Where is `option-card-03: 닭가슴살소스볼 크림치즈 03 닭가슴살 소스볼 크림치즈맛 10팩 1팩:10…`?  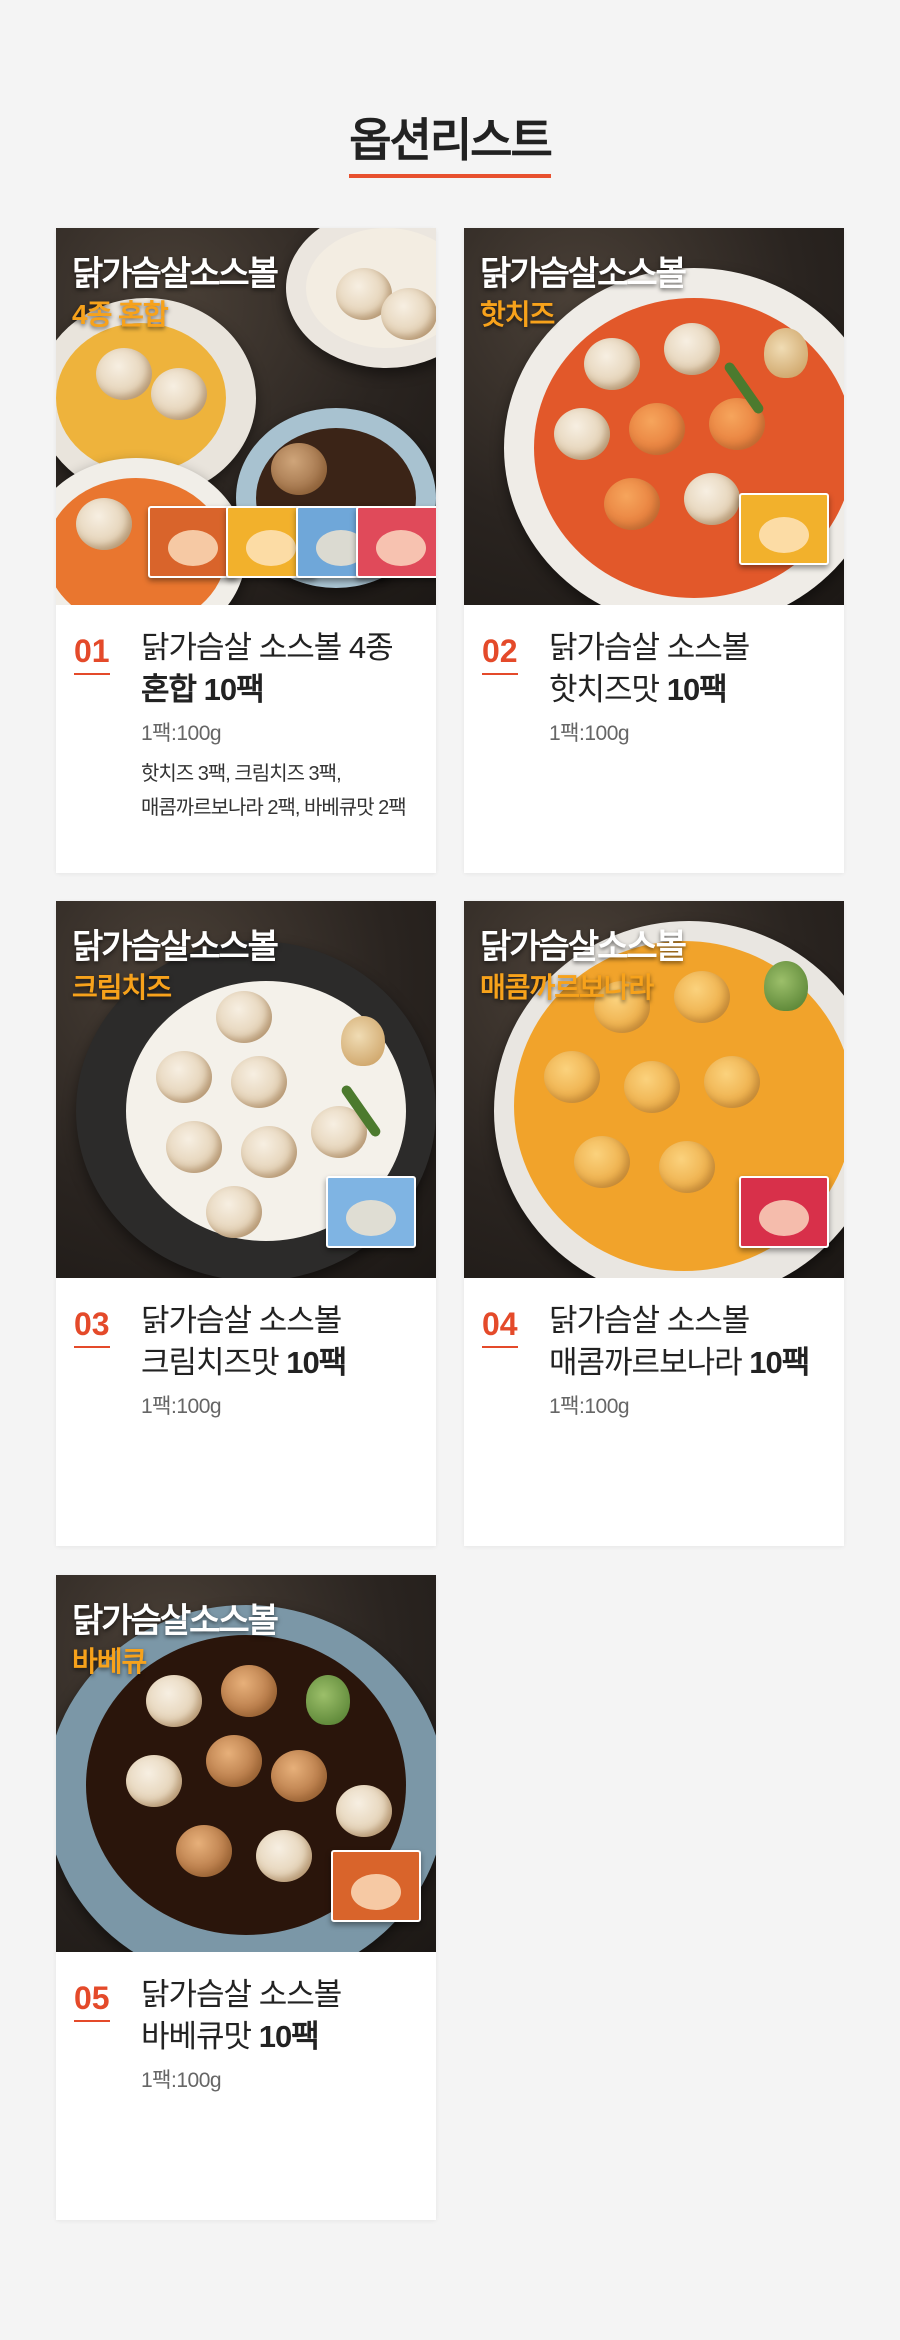
option-card-03: 닭가슴살소스볼 크림치즈 03 닭가슴살 소스볼 크림치즈맛 10팩 1팩:10… is located at coordinates (246, 1223).